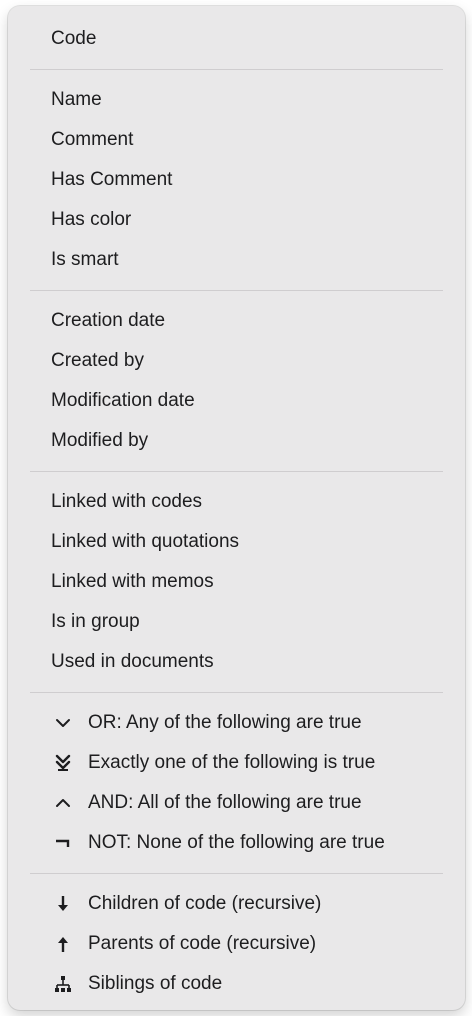 The height and width of the screenshot is (1016, 472). I want to click on menu-item-comment: Comment, so click(236, 140).